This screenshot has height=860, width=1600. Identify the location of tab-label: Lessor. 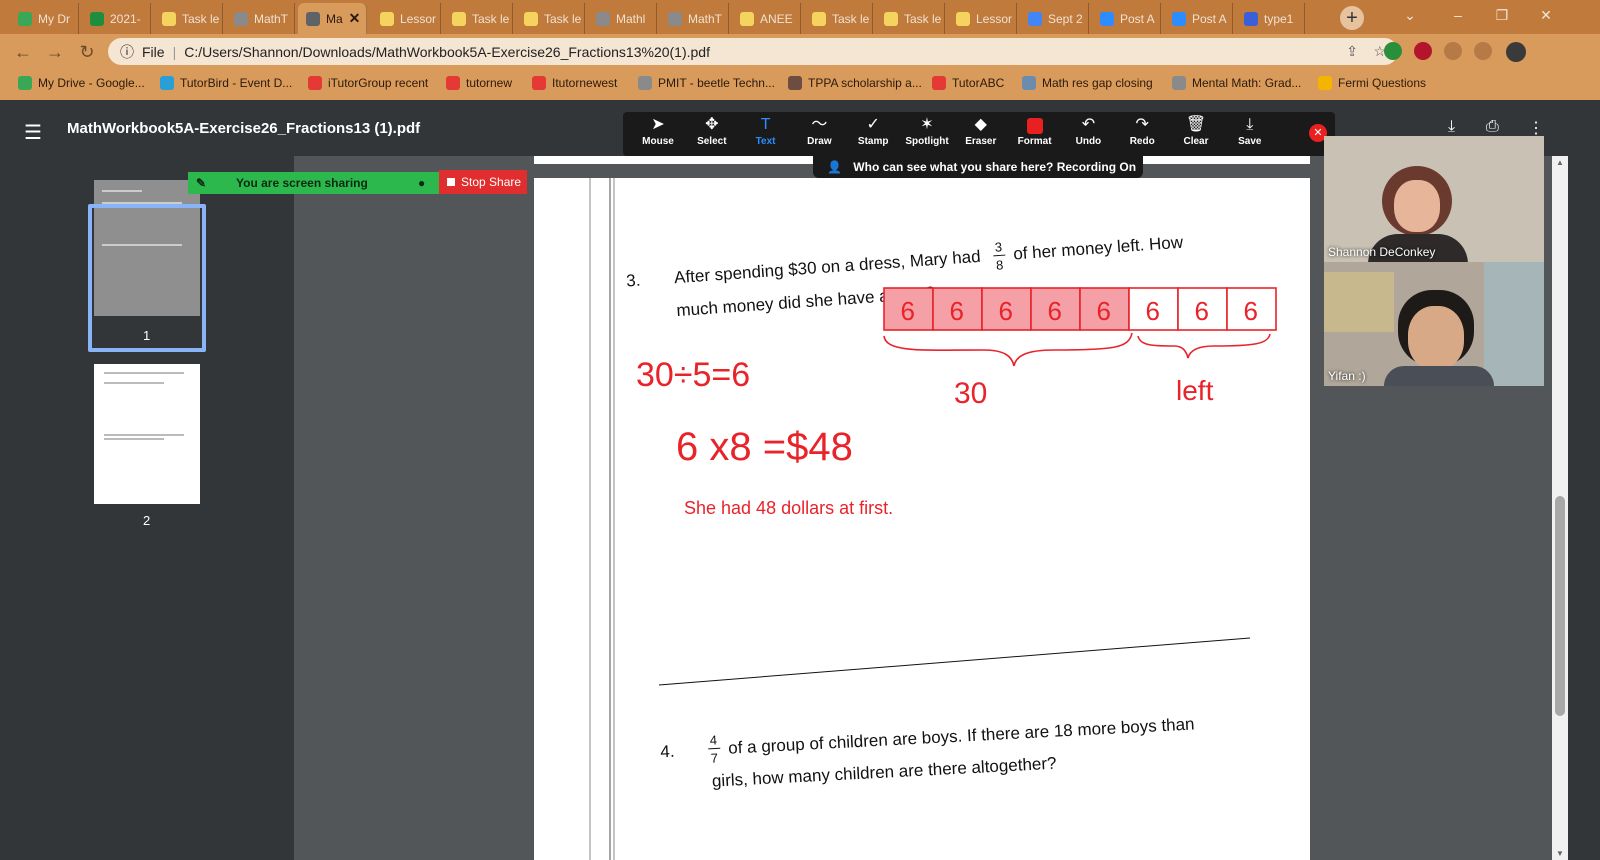
(418, 18).